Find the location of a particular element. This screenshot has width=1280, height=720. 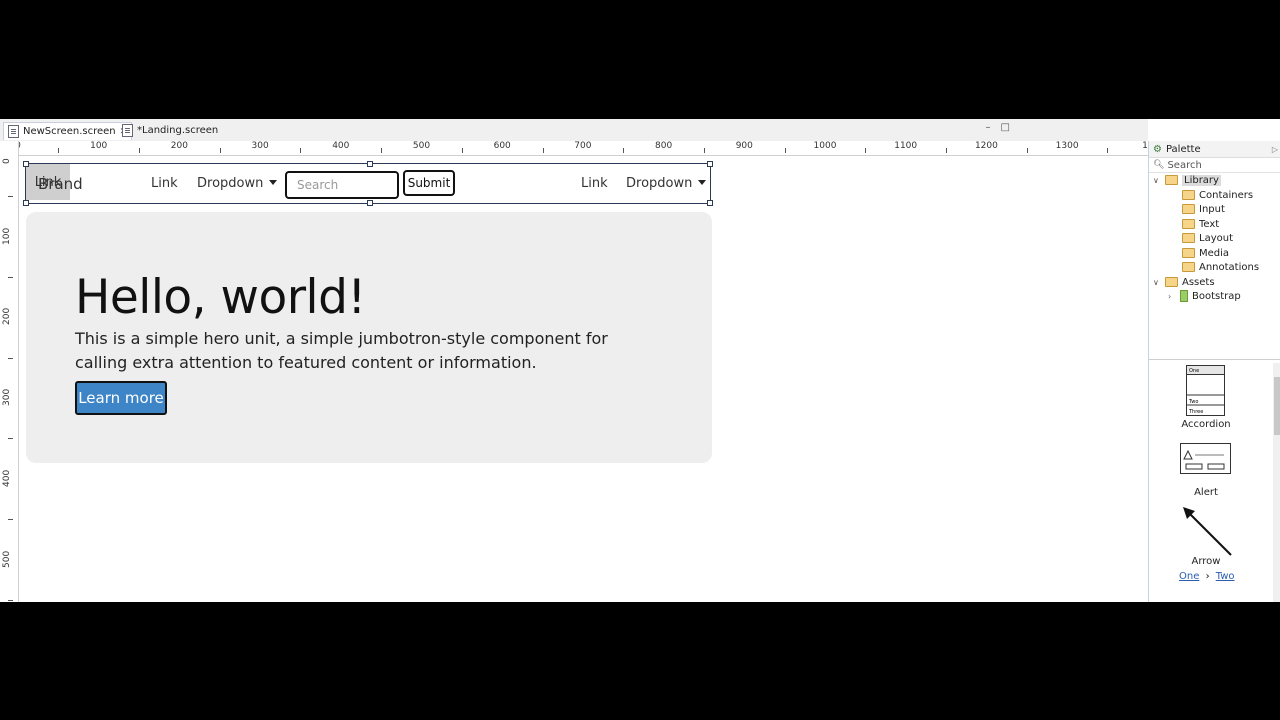

nav-right-link: Link is located at coordinates (594, 183).